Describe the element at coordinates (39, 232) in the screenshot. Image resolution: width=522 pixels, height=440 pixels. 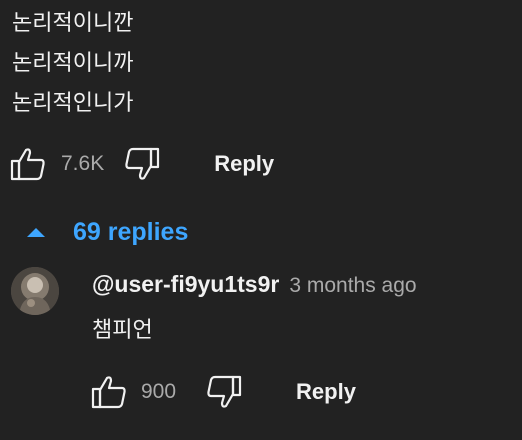
I see `caret-up-icon` at that location.